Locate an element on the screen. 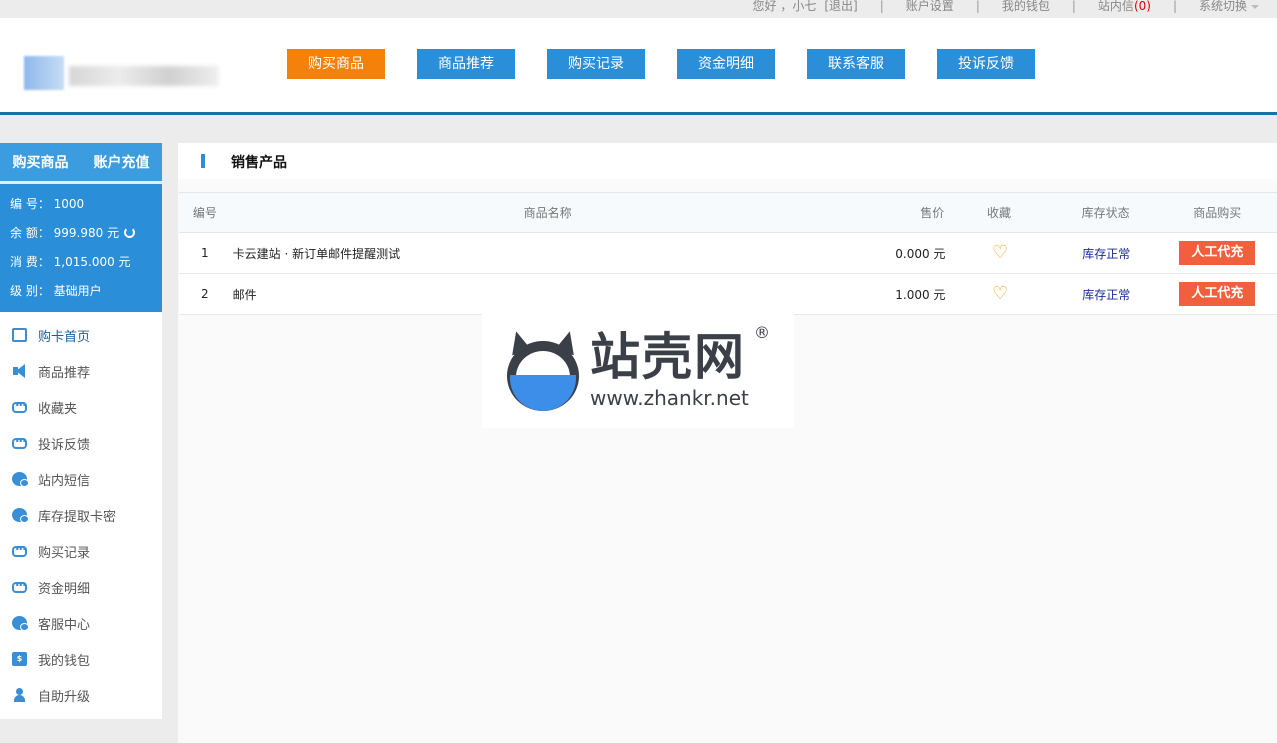 The image size is (1277, 743). level-value: 基础用户 is located at coordinates (78, 291).